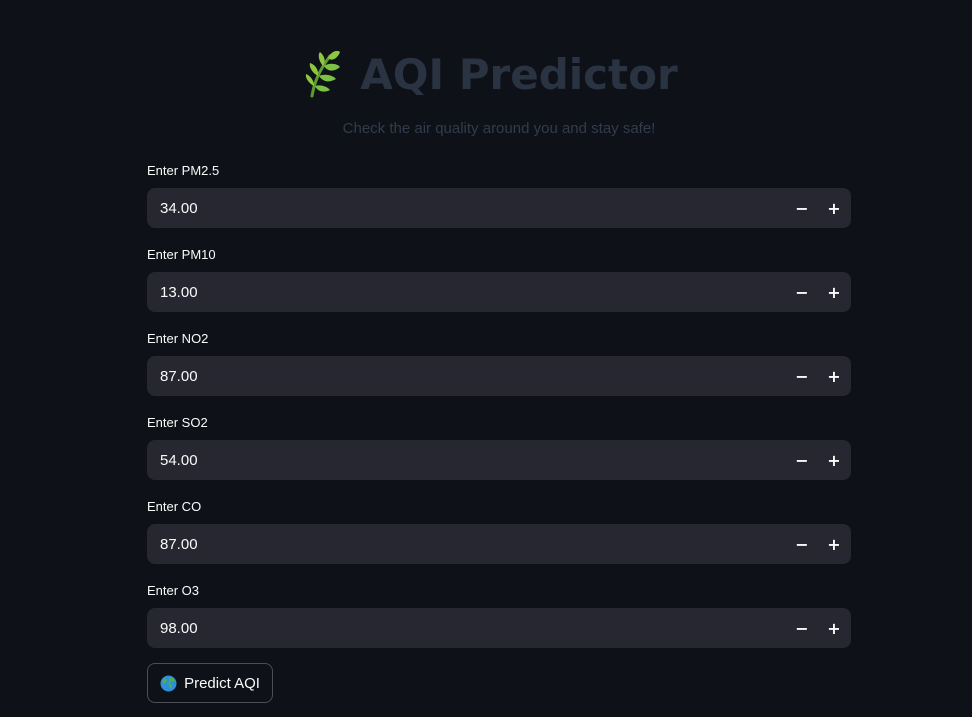  Describe the element at coordinates (519, 74) in the screenshot. I see `page-title: AQI Predictor` at that location.